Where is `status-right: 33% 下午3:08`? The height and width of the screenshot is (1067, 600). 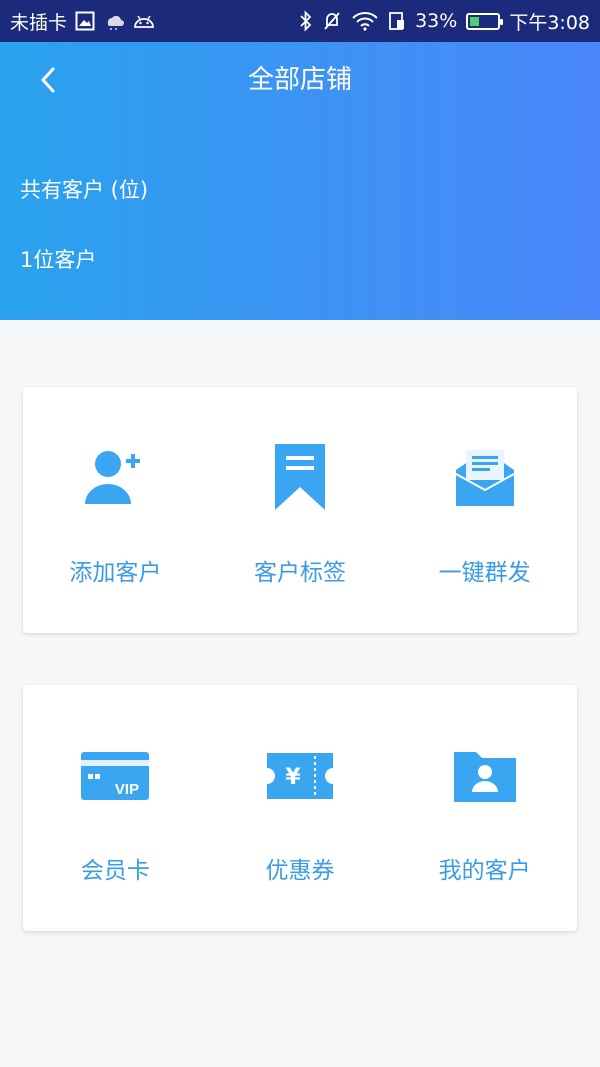
status-right: 33% 下午3:08 is located at coordinates (444, 21).